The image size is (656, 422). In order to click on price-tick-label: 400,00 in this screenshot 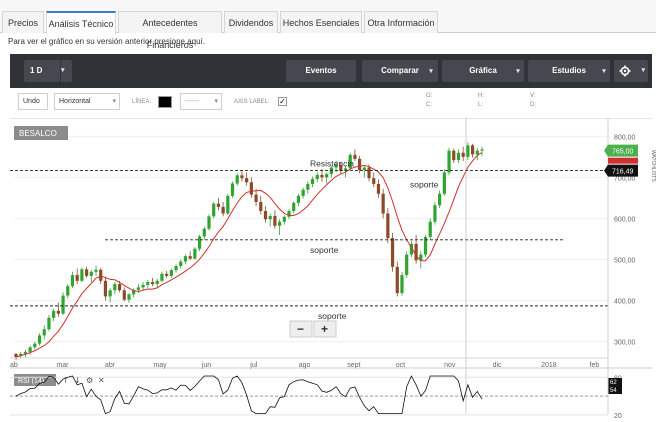, I will do `click(625, 302)`.